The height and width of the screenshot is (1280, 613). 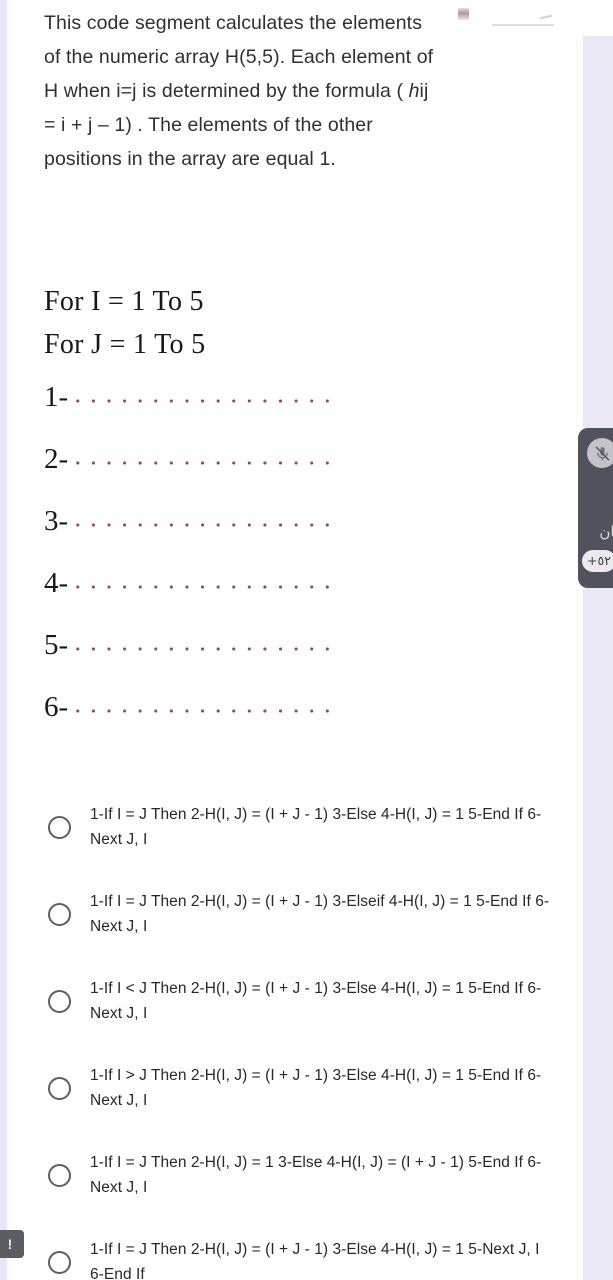 I want to click on blank-line: 4-, so click(x=244, y=583).